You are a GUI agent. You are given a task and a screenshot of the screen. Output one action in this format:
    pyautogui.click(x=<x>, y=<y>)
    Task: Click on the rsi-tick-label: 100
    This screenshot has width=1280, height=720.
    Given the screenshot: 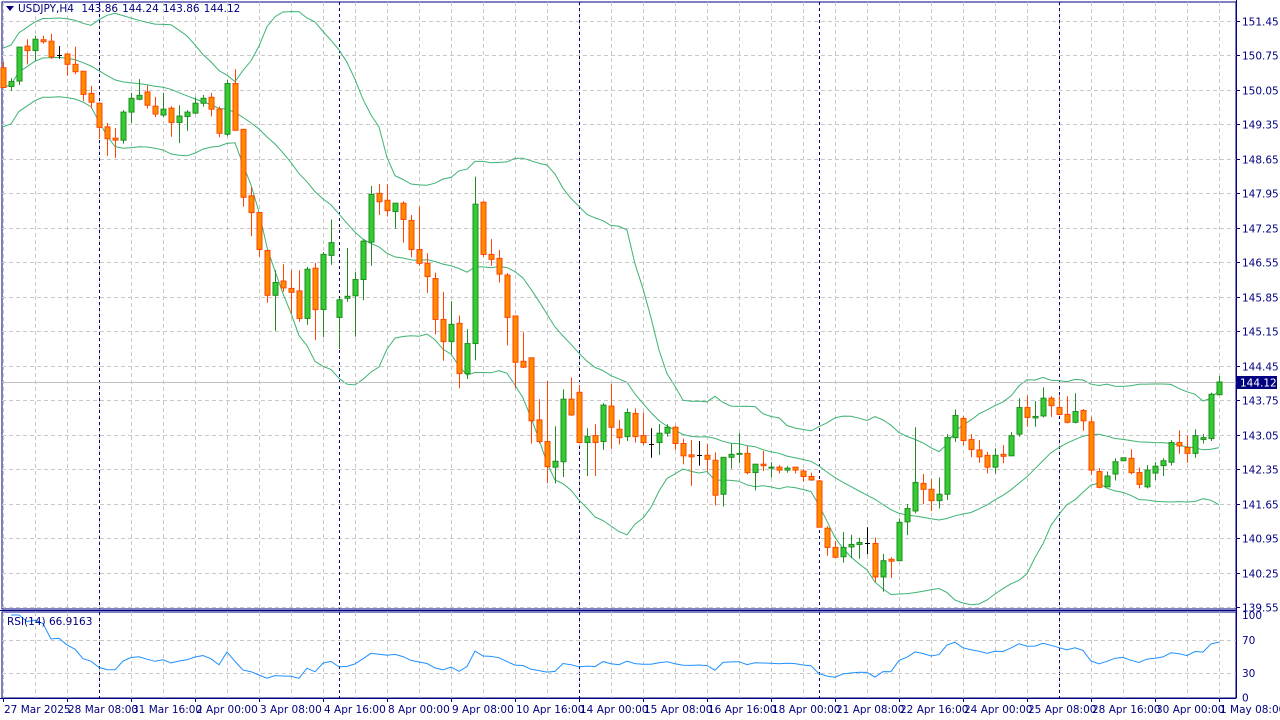 What is the action you would take?
    pyautogui.click(x=1252, y=616)
    